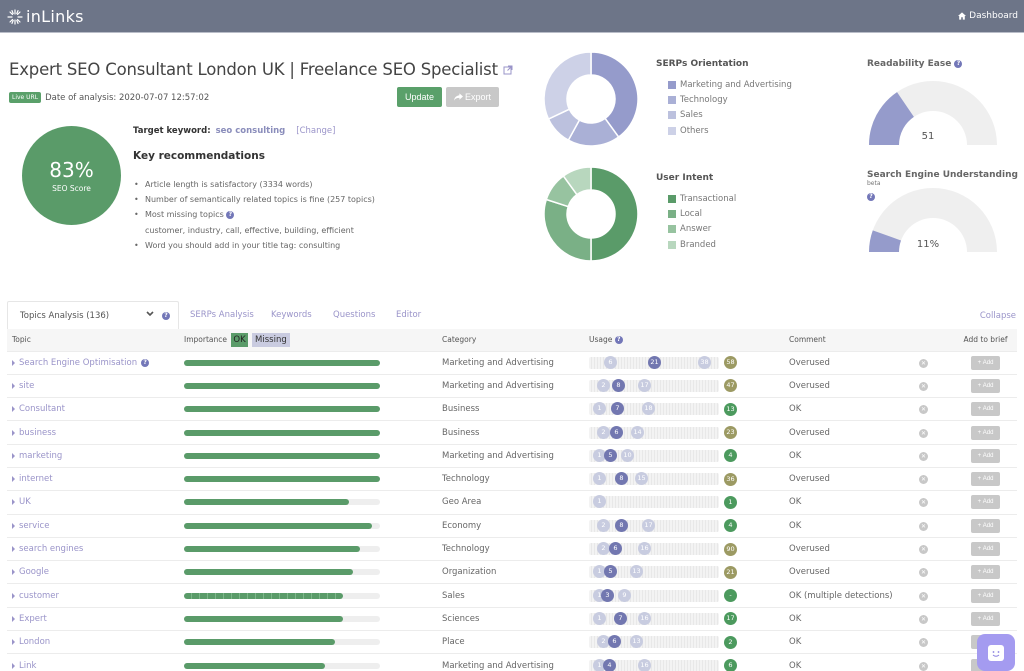 This screenshot has height=671, width=1024. Describe the element at coordinates (93, 456) in the screenshot. I see `topic-link: marketing` at that location.